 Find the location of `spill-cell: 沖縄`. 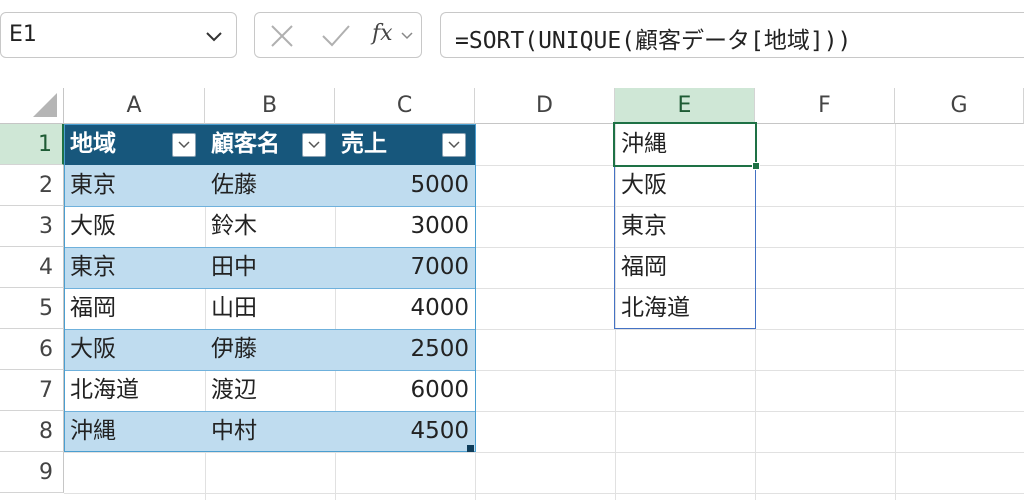

spill-cell: 沖縄 is located at coordinates (685, 144).